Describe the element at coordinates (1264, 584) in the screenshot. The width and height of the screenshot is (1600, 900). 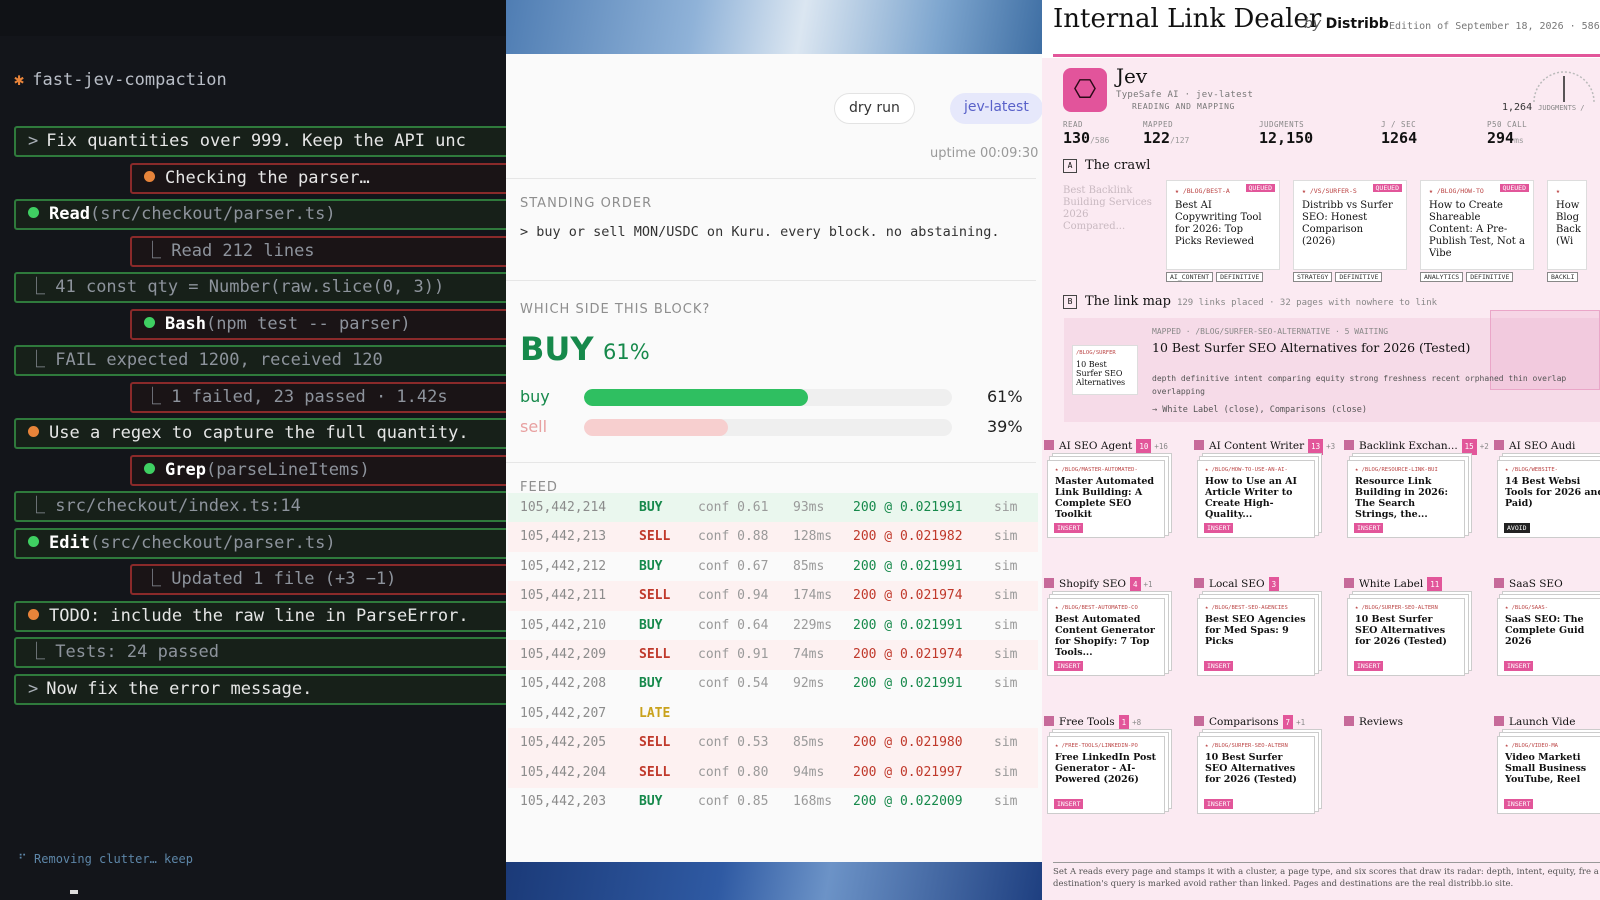
I see `cluster-header: Local SEO 3` at that location.